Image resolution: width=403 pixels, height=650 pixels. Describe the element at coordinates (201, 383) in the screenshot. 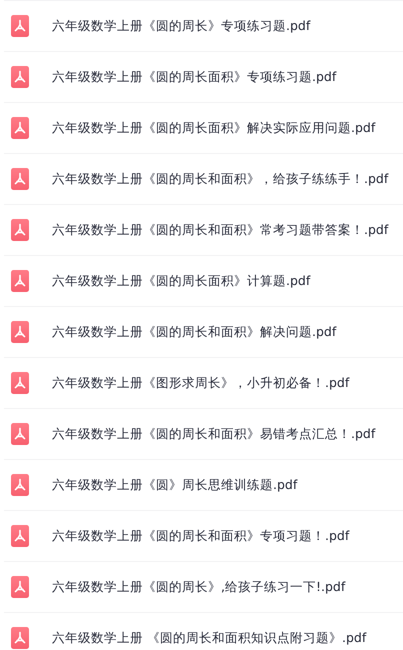

I see `file-name: 六年级数学上册《图形求周长》，小升初必备！.pdf` at that location.